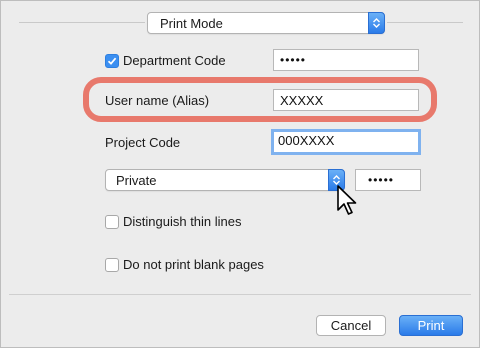  Describe the element at coordinates (425, 22) in the screenshot. I see `popup-divider-right` at that location.